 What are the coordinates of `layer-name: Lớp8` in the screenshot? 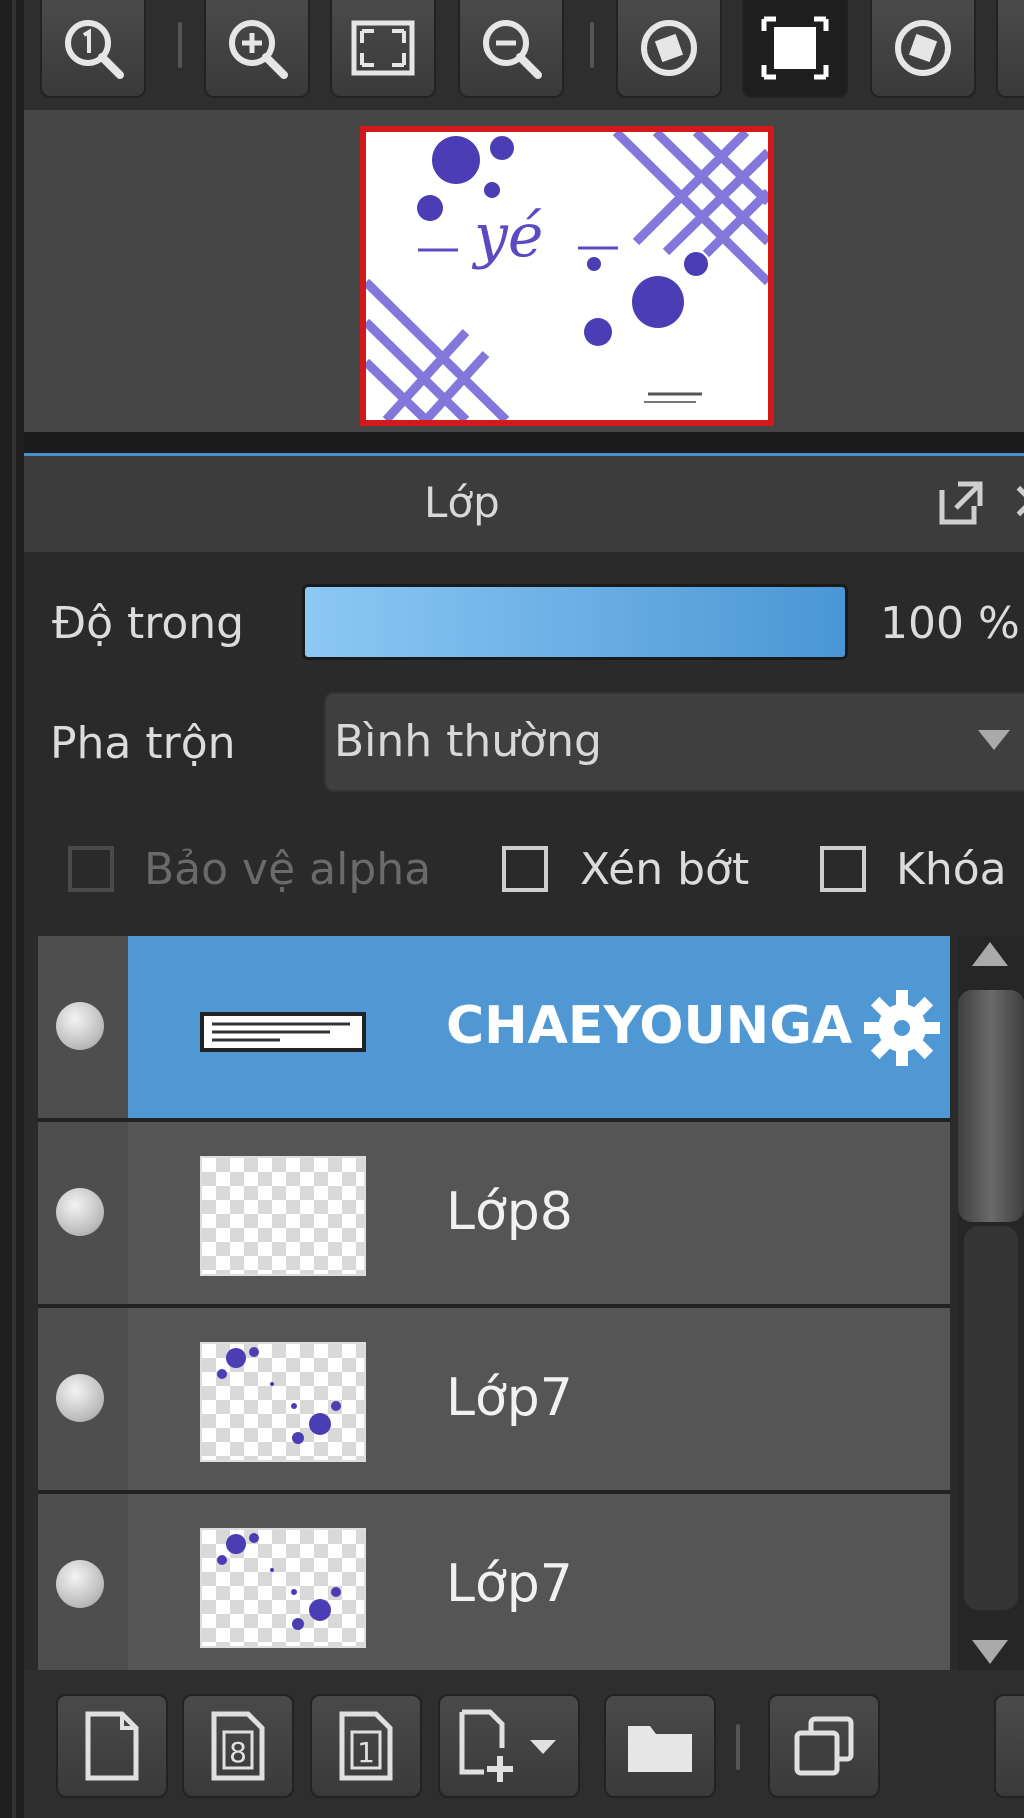 It's located at (509, 1212).